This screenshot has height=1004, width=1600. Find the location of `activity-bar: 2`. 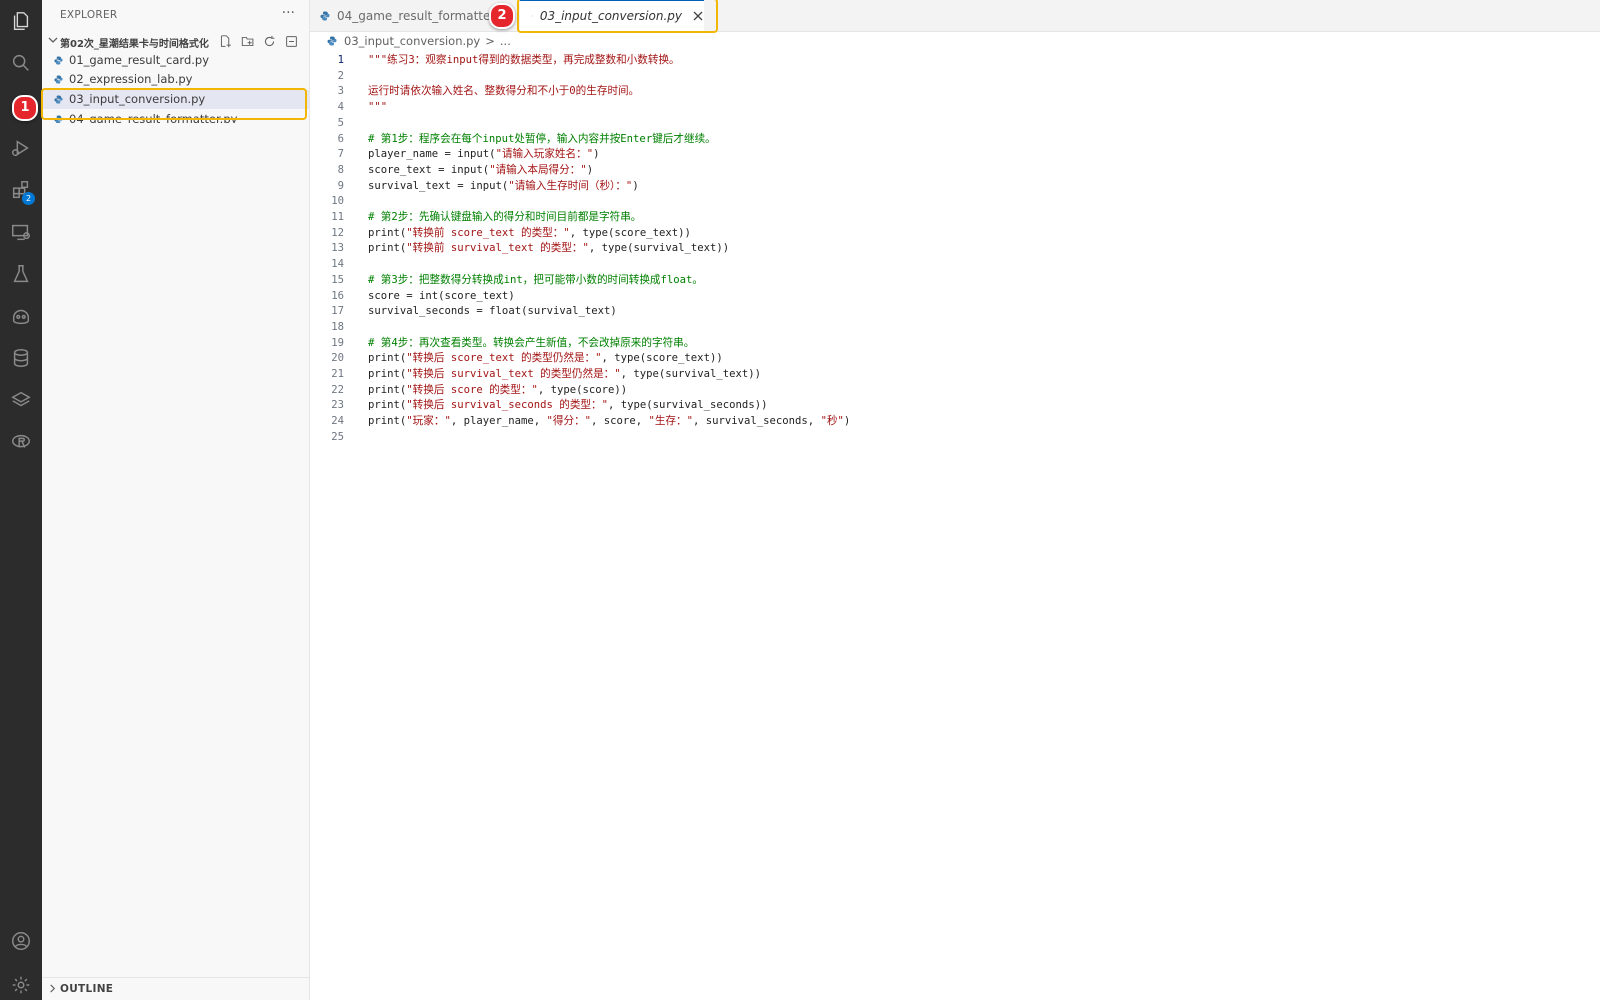

activity-bar: 2 is located at coordinates (21, 500).